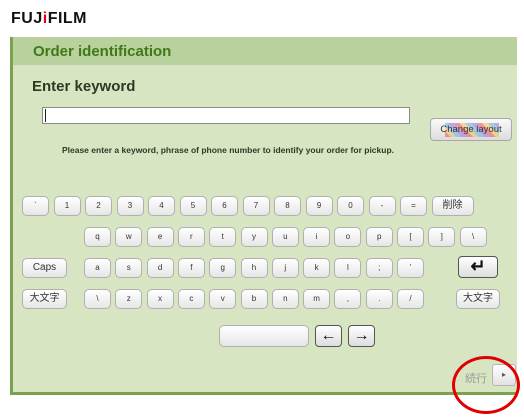 The height and width of the screenshot is (417, 524). I want to click on header-bar: Order identification, so click(265, 51).